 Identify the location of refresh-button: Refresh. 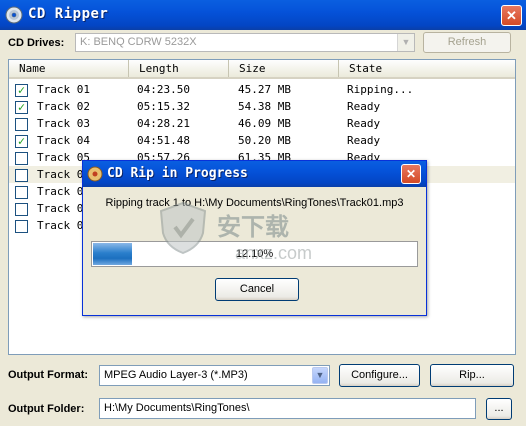
(467, 42).